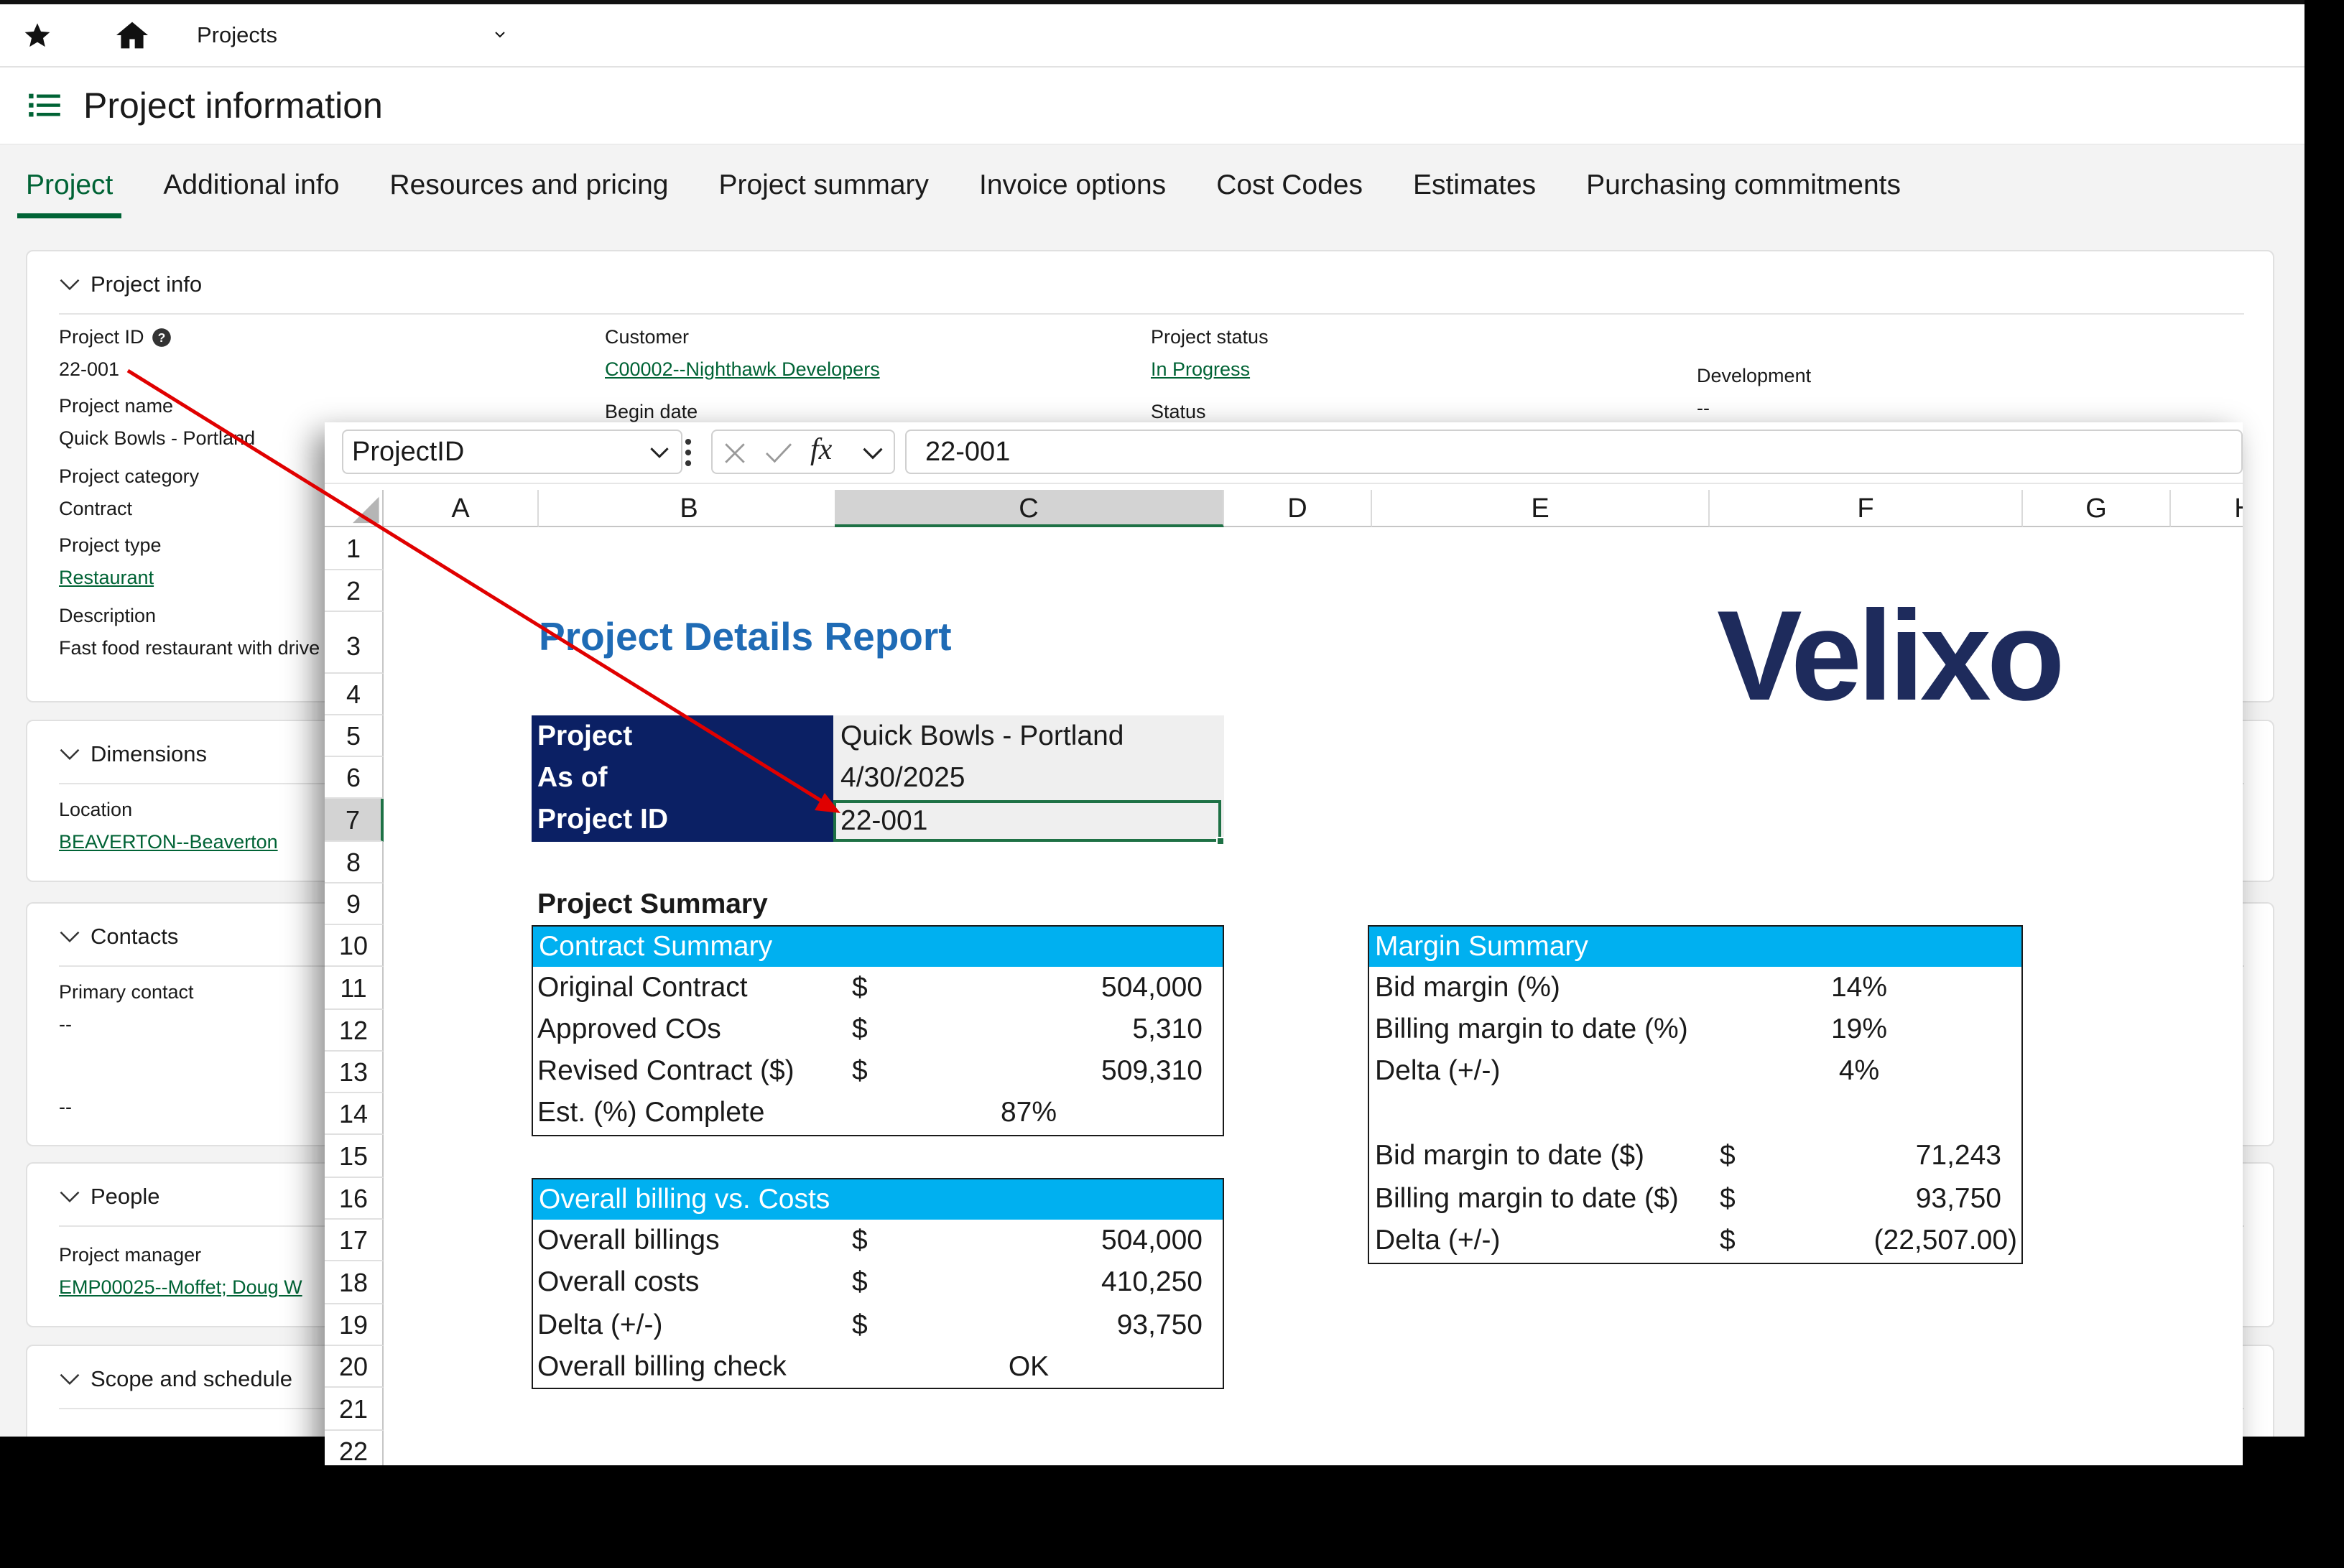  Describe the element at coordinates (1029, 1113) in the screenshot. I see `est-complete-value: 87%` at that location.